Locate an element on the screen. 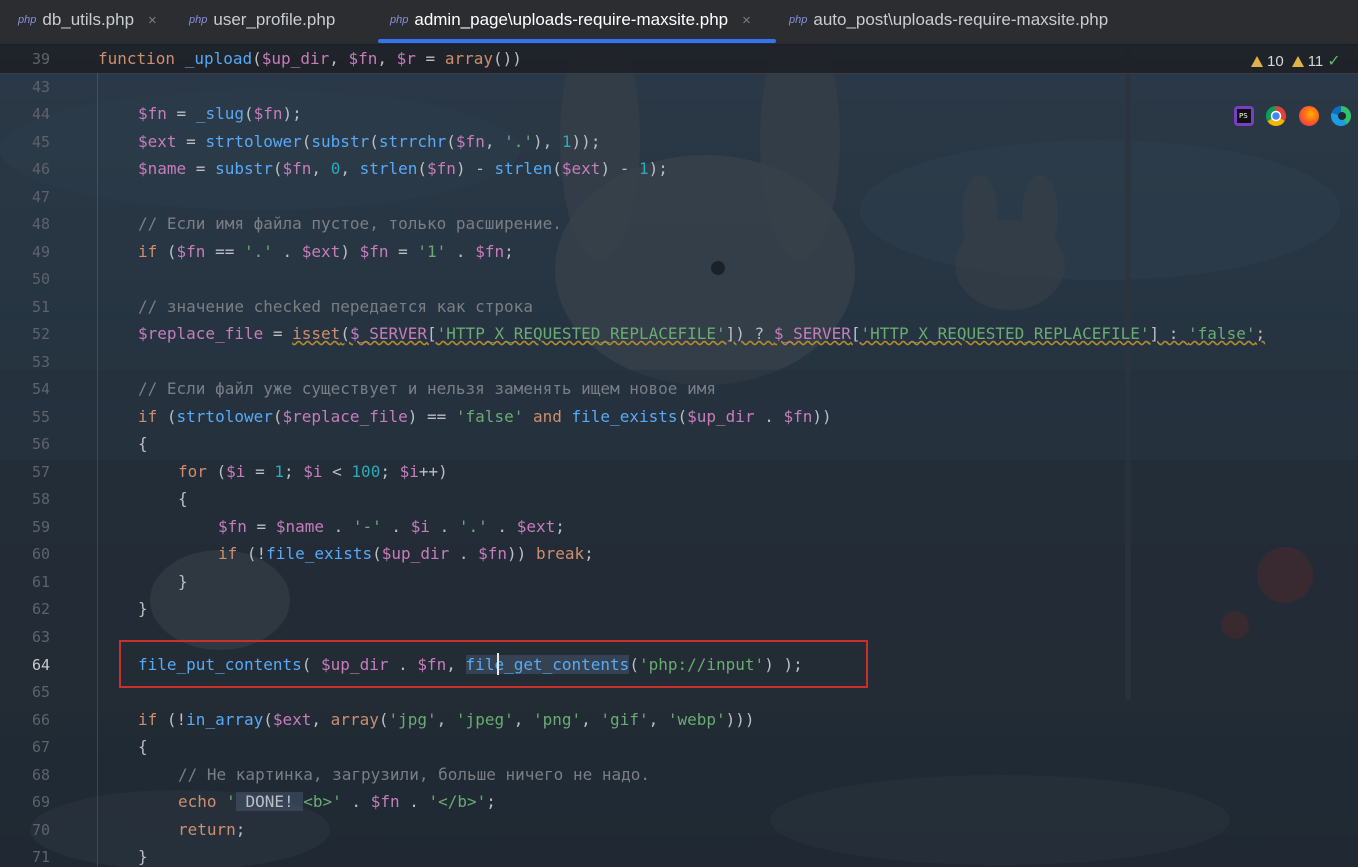  text-caret is located at coordinates (498, 664).